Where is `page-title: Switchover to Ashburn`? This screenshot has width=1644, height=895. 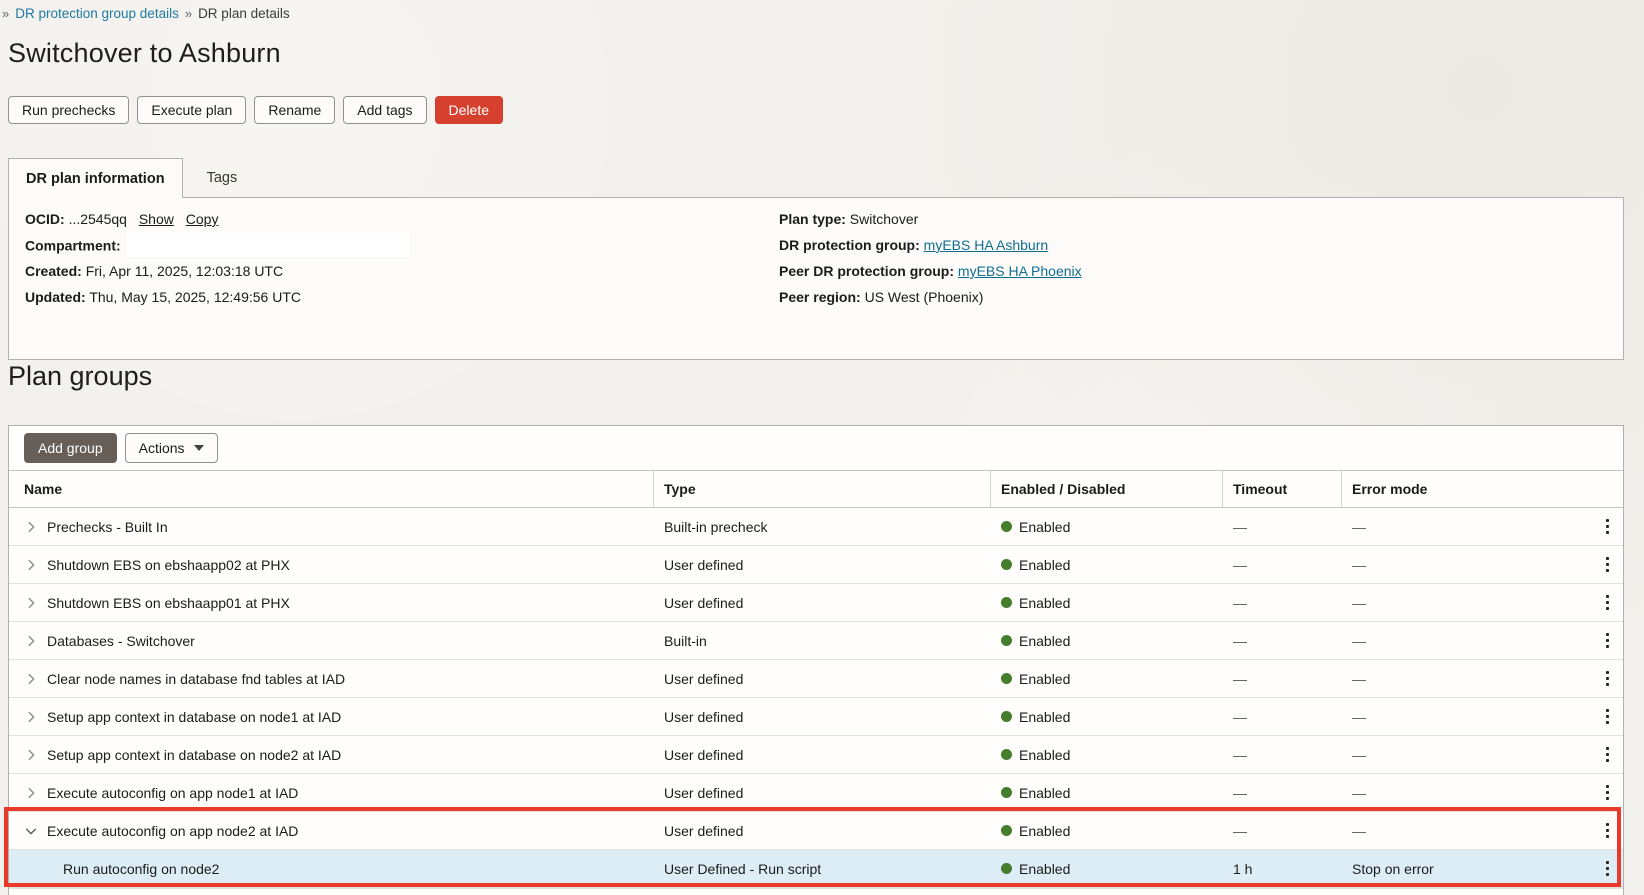
page-title: Switchover to Ashburn is located at coordinates (144, 53).